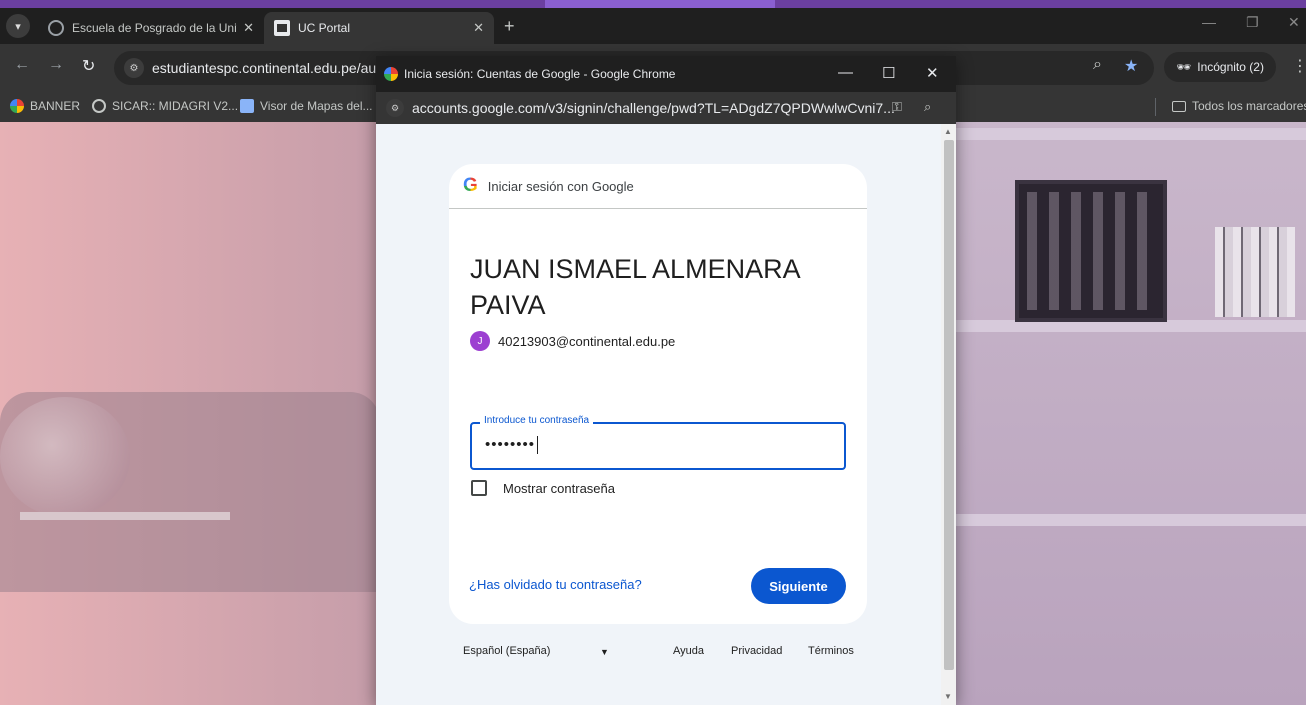 The image size is (1306, 705). I want to click on bookmark-label: BANNER, so click(55, 106).